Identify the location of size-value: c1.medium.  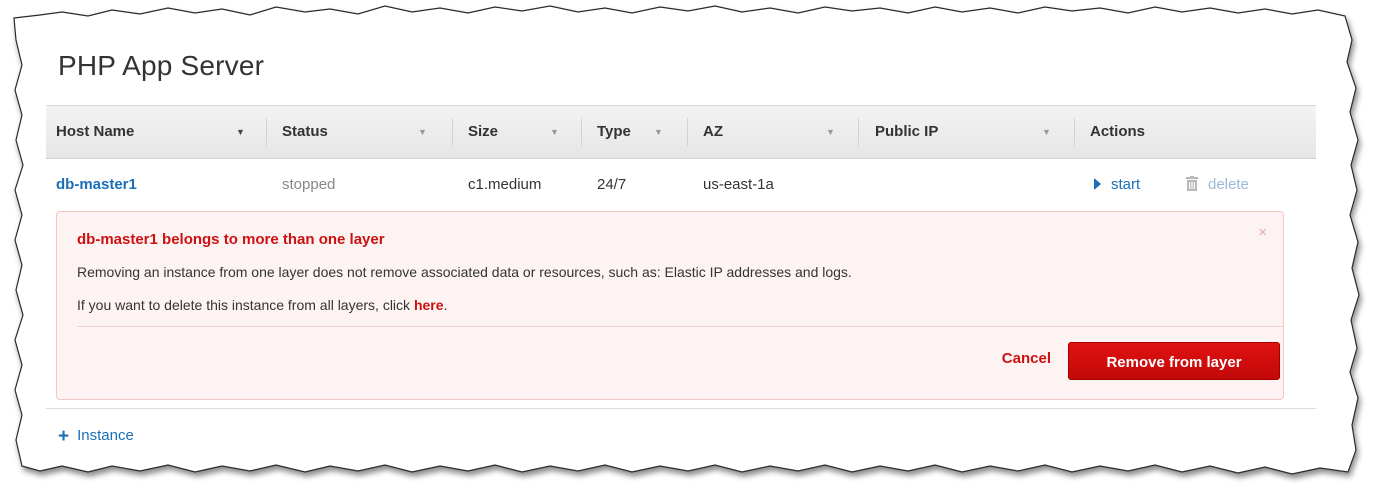
(505, 184).